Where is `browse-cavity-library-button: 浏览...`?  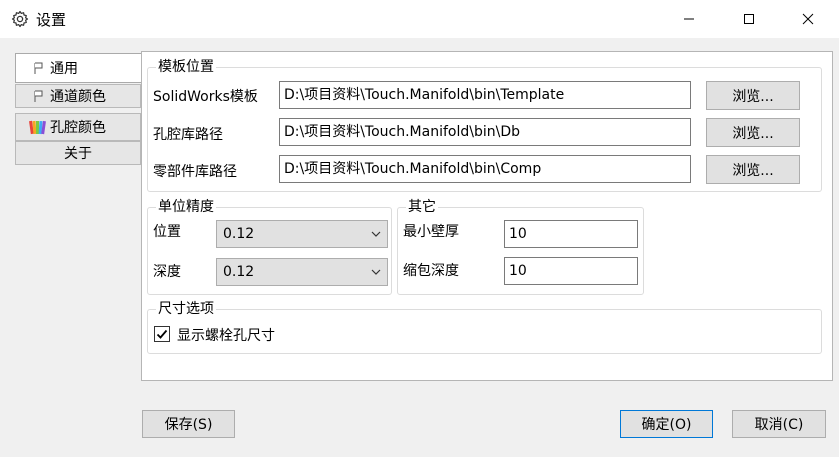
browse-cavity-library-button: 浏览... is located at coordinates (753, 132).